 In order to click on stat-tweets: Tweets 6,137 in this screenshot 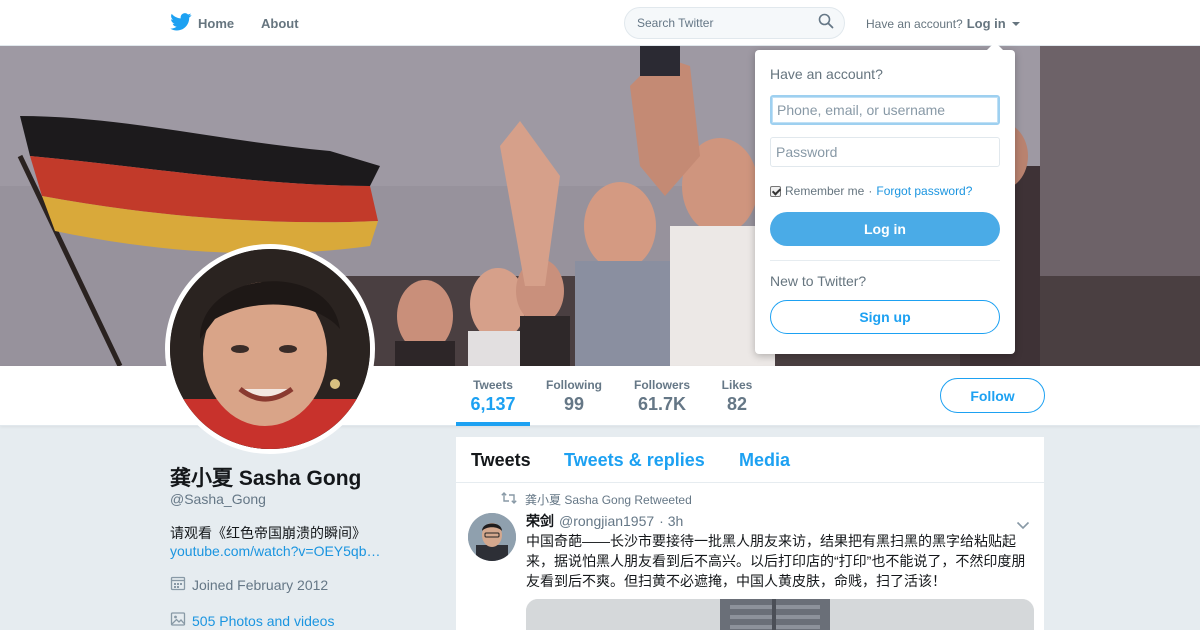, I will do `click(493, 396)`.